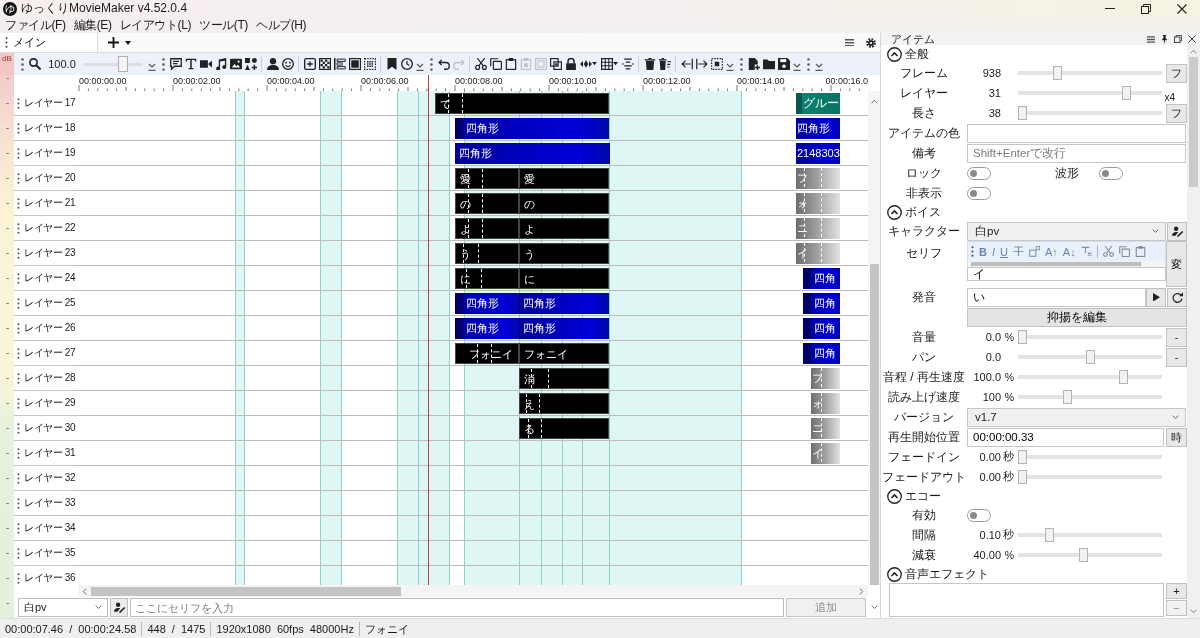  Describe the element at coordinates (1176, 264) in the screenshot. I see `convert-button: 変` at that location.